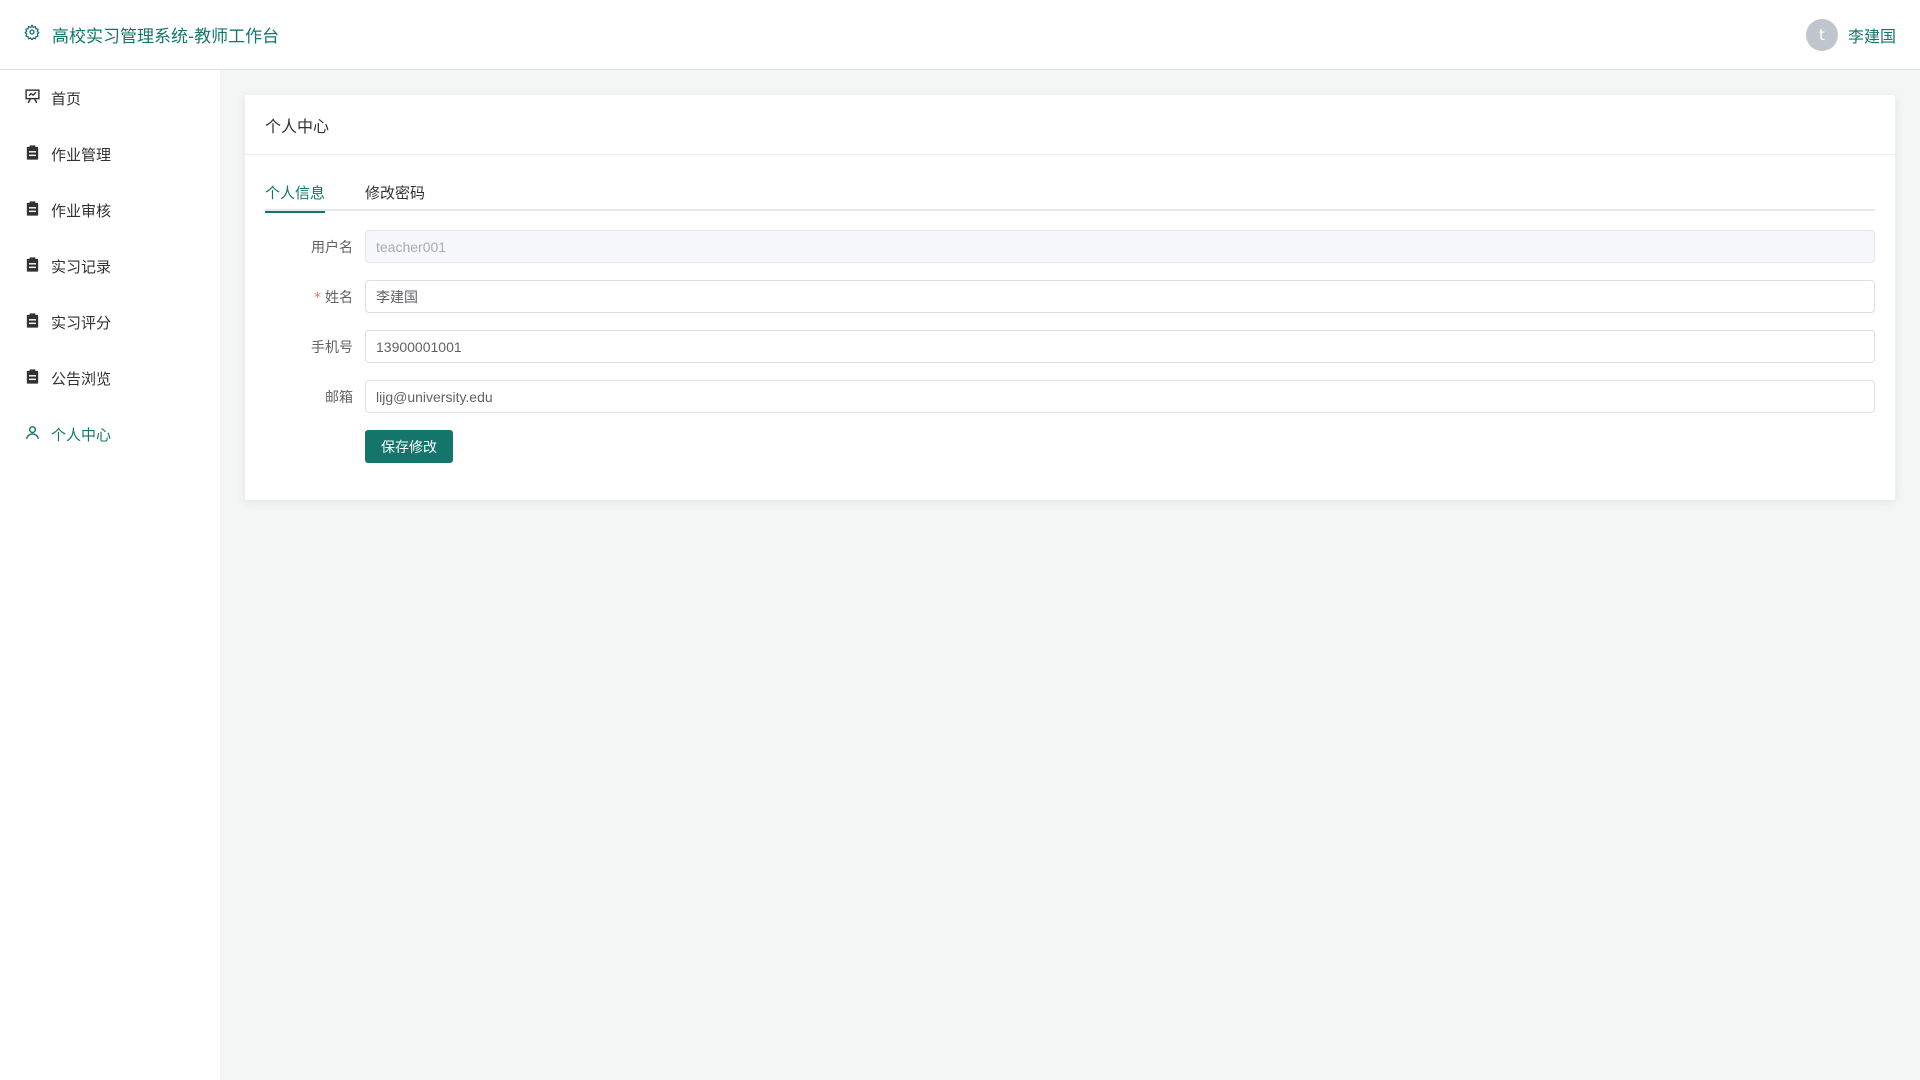 This screenshot has height=1080, width=1920. Describe the element at coordinates (332, 247) in the screenshot. I see `username-label: 用户名` at that location.